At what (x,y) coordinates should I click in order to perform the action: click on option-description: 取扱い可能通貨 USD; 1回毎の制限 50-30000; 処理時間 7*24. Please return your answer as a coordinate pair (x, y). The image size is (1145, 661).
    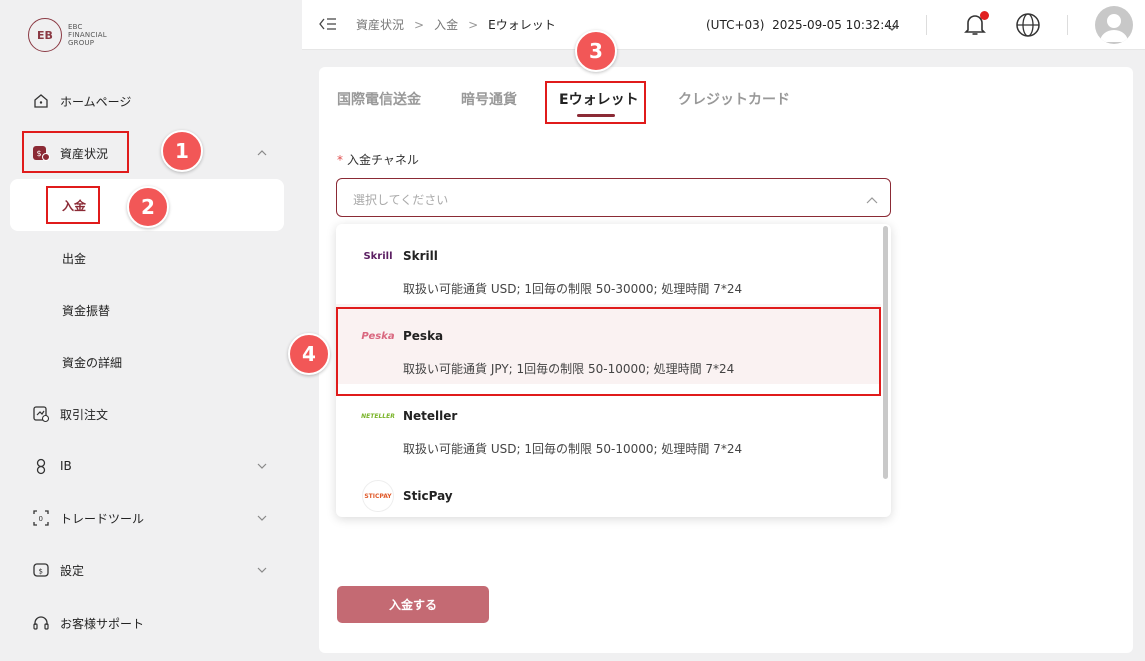
    Looking at the image, I should click on (573, 289).